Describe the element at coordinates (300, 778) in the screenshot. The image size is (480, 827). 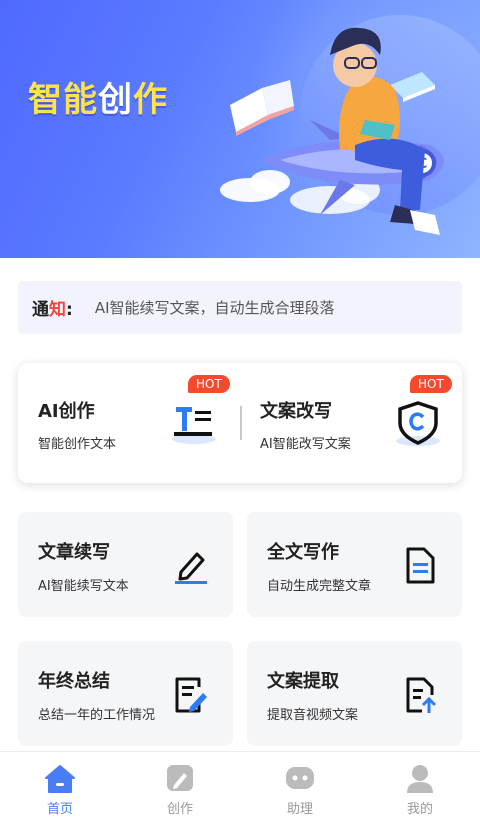
I see `chat-bubble-icon` at that location.